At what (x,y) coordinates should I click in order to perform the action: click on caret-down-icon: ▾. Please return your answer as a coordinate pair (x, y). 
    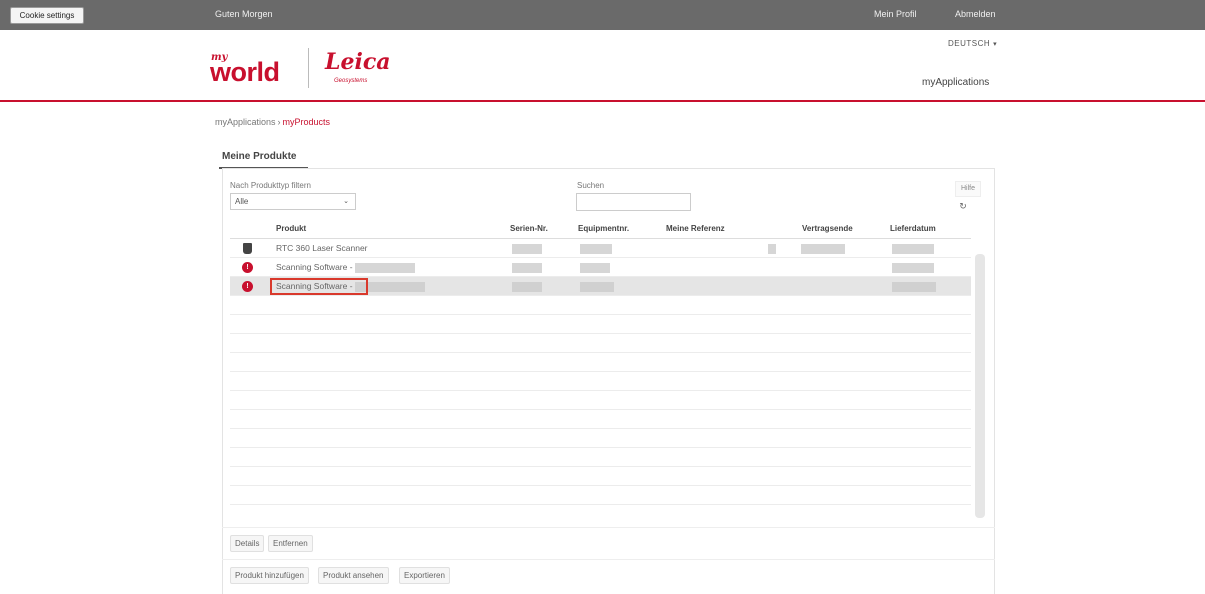
    Looking at the image, I should click on (995, 44).